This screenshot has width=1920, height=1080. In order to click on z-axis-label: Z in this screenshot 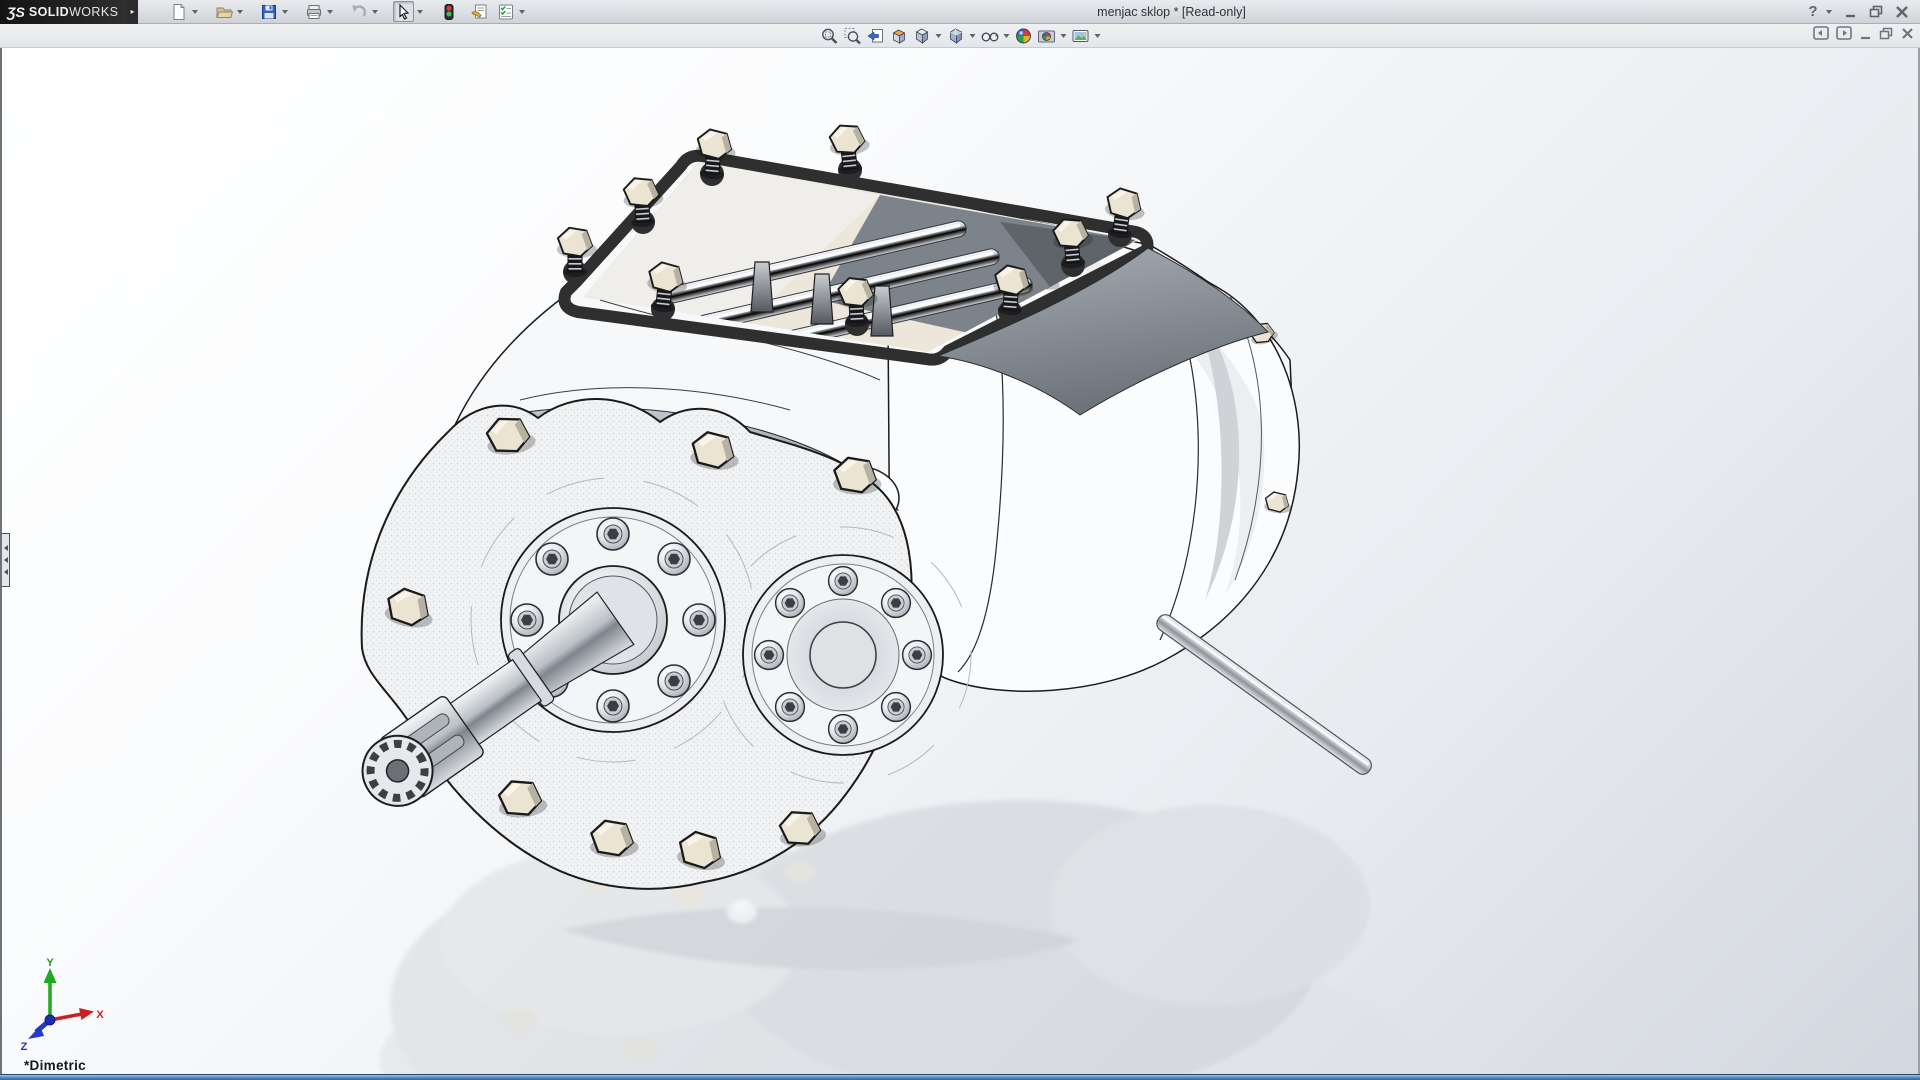, I will do `click(24, 1046)`.